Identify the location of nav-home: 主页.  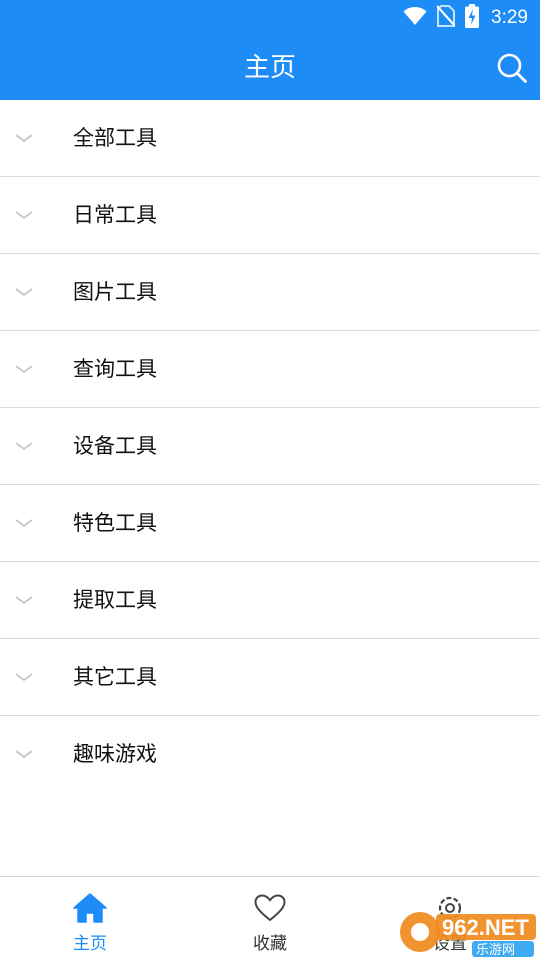
(90, 918).